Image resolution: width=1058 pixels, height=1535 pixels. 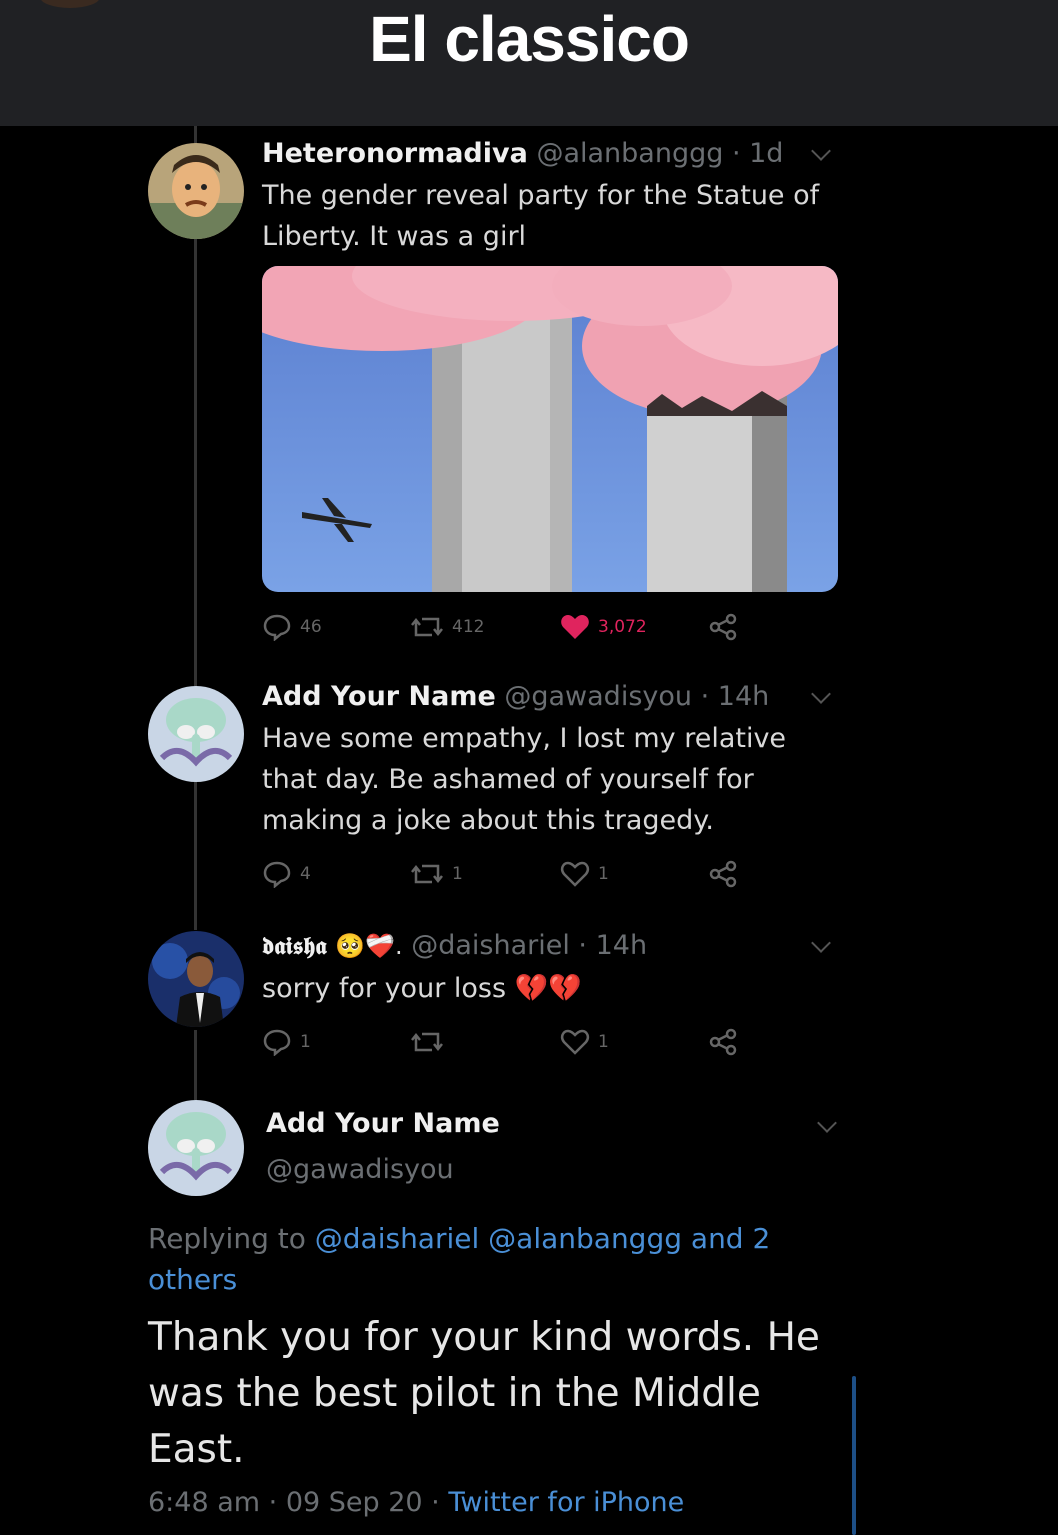 What do you see at coordinates (468, 627) in the screenshot?
I see `retweet-count: 412` at bounding box center [468, 627].